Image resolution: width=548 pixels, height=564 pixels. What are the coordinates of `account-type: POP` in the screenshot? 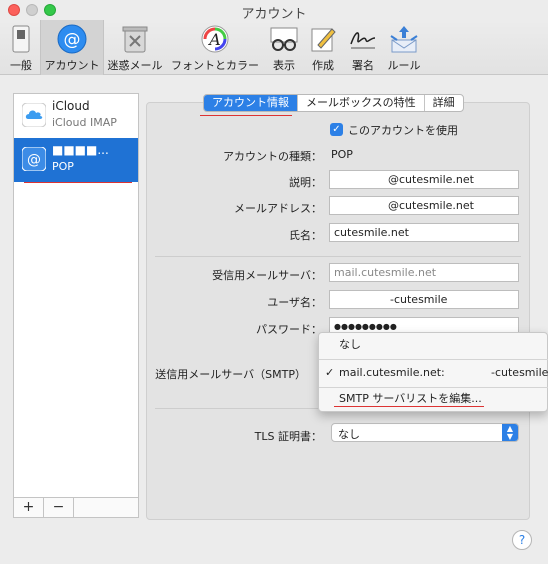 It's located at (63, 166).